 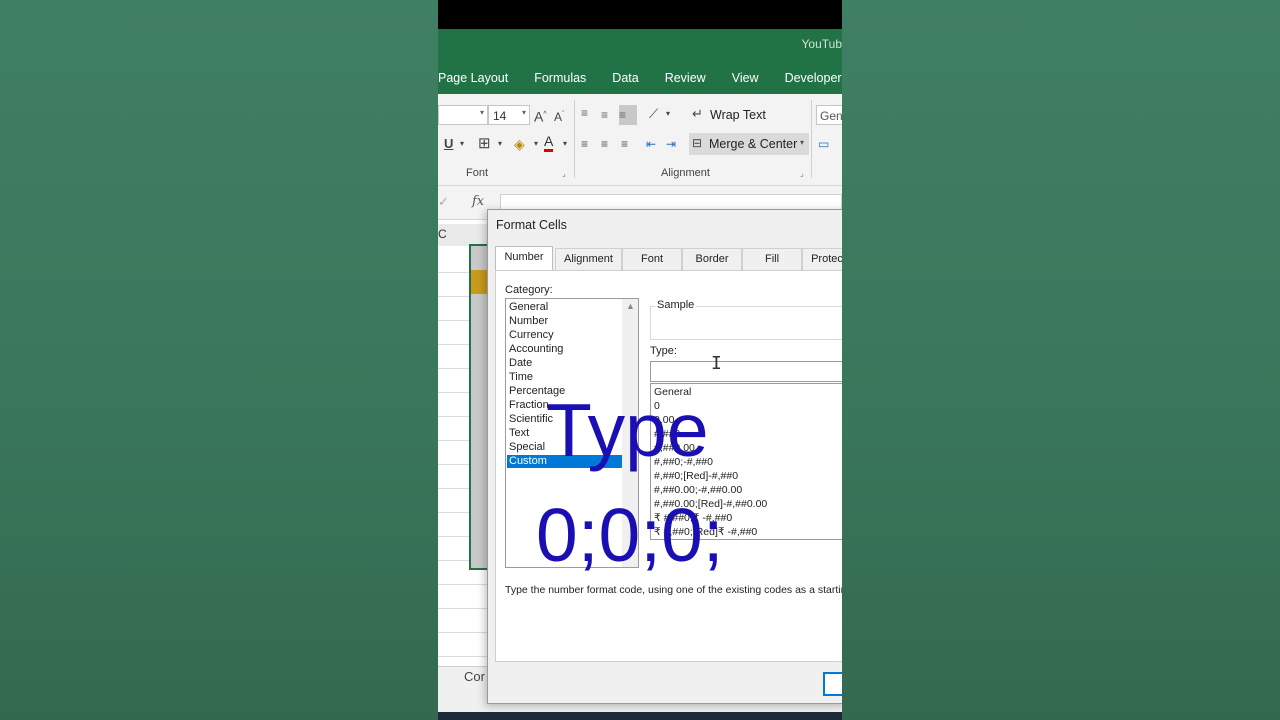 What do you see at coordinates (462, 144) in the screenshot?
I see `underline-dropdown-icon: ▾` at bounding box center [462, 144].